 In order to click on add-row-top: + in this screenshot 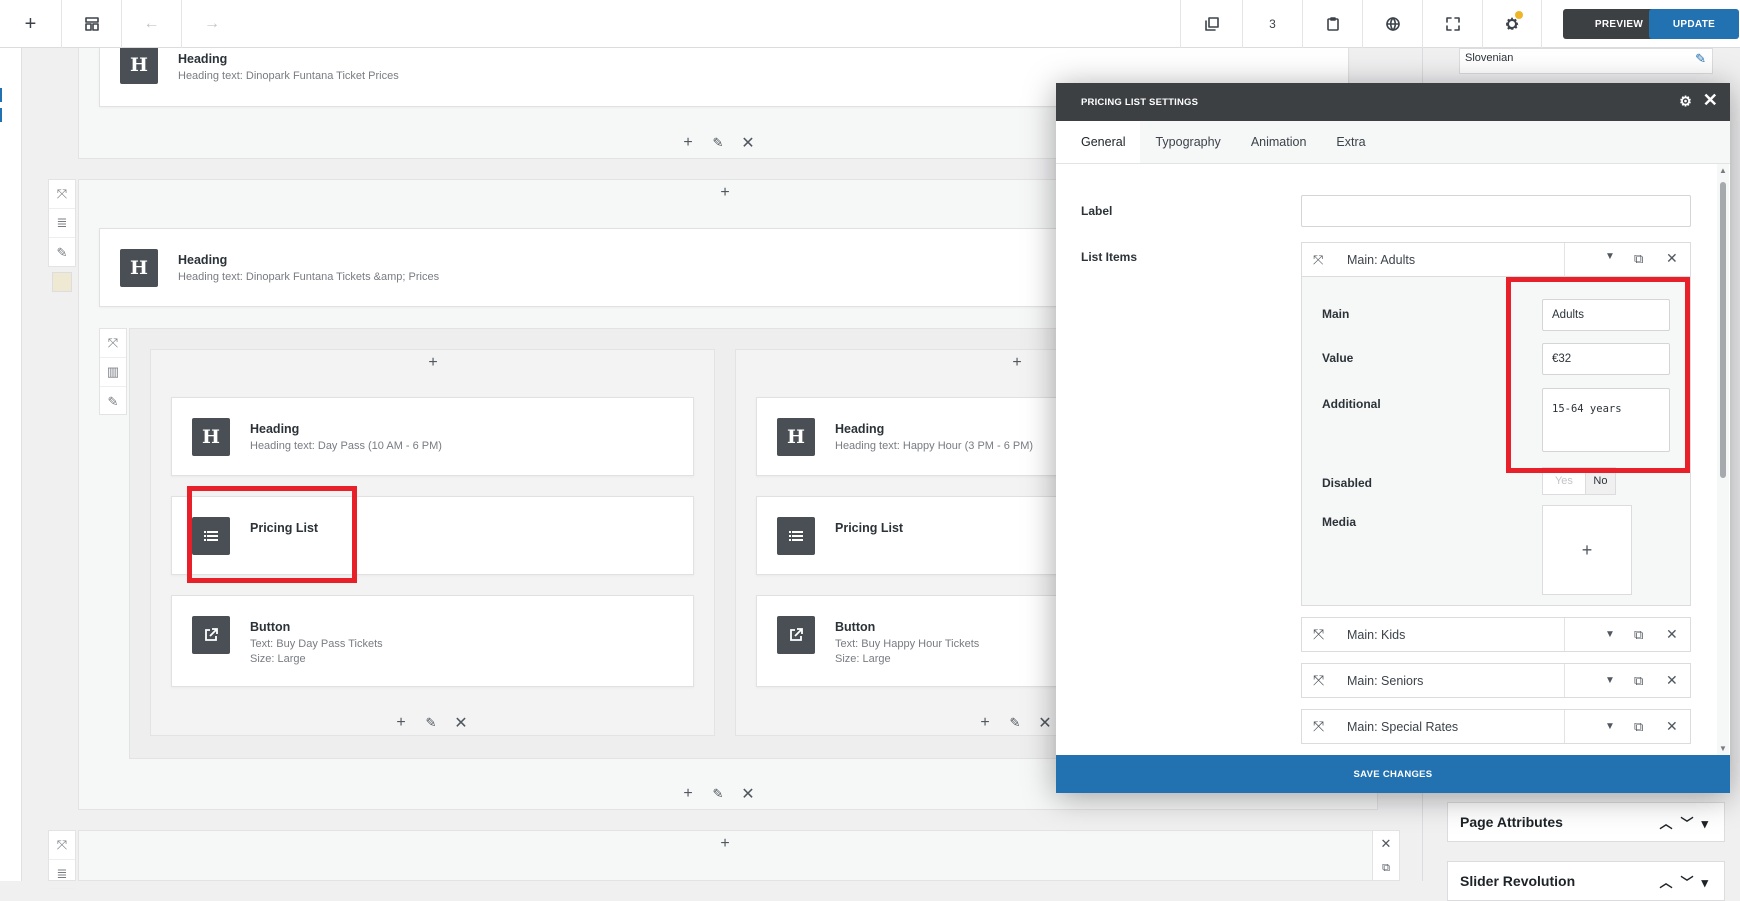, I will do `click(725, 193)`.